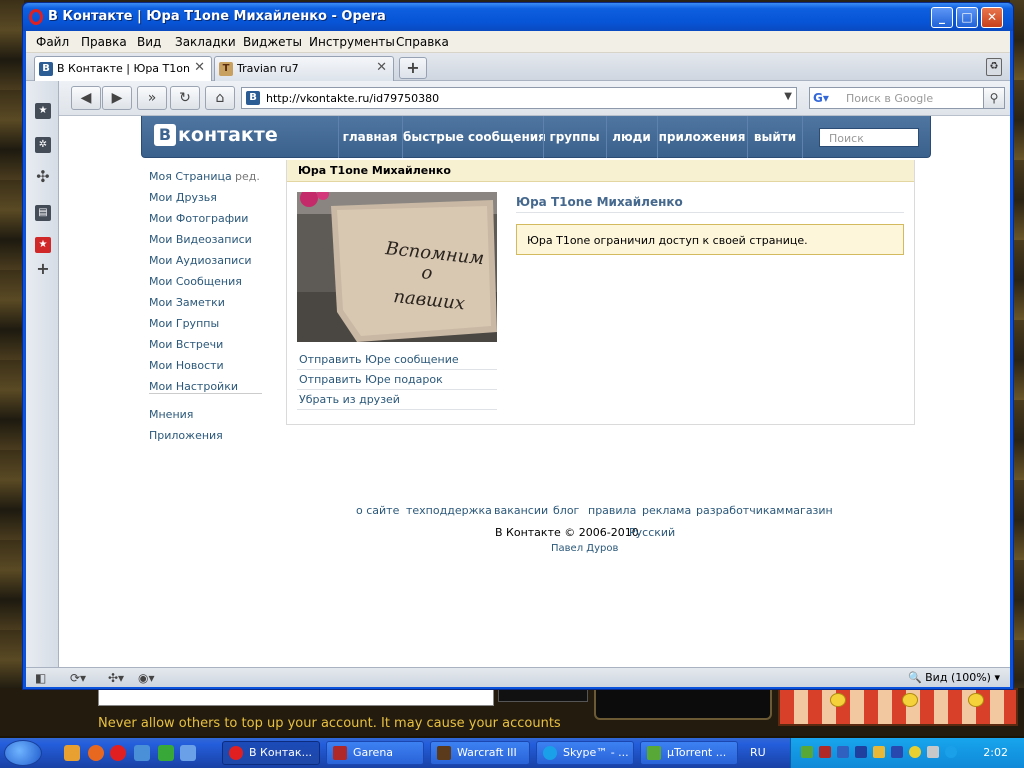 The height and width of the screenshot is (768, 1024). I want to click on close-button: ✕, so click(992, 17).